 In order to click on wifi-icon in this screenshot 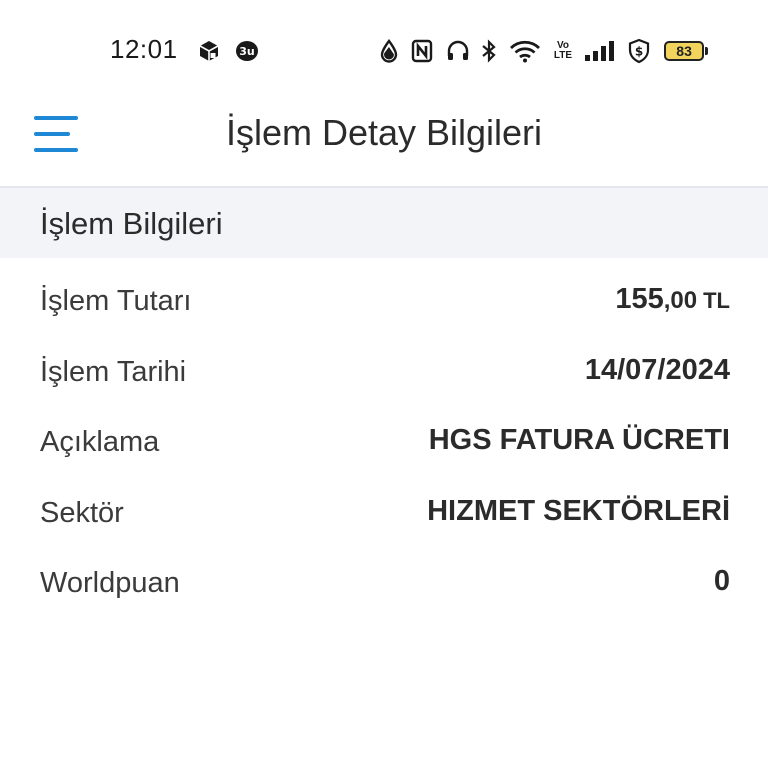, I will do `click(525, 51)`.